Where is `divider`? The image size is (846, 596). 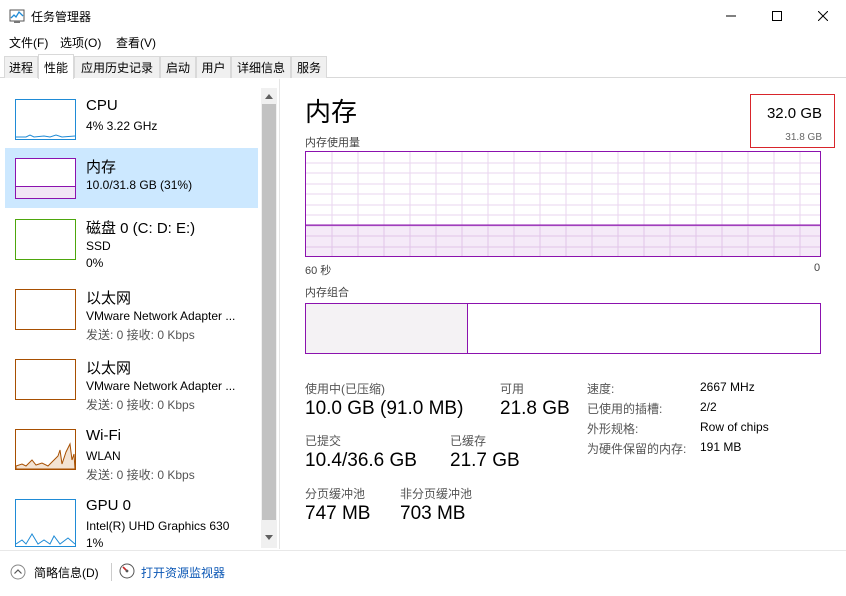
divider is located at coordinates (111, 572).